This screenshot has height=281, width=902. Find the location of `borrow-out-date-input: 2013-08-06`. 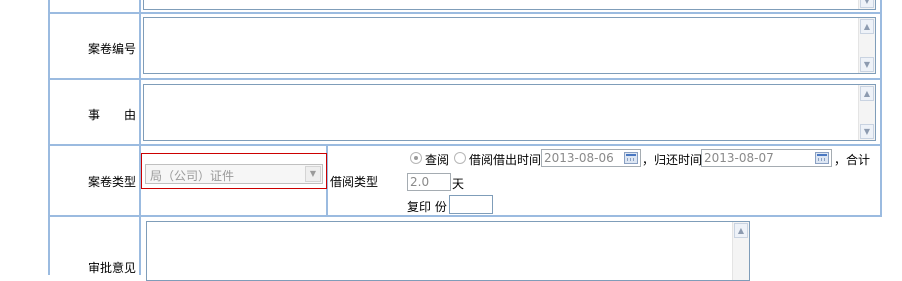

borrow-out-date-input: 2013-08-06 is located at coordinates (591, 158).